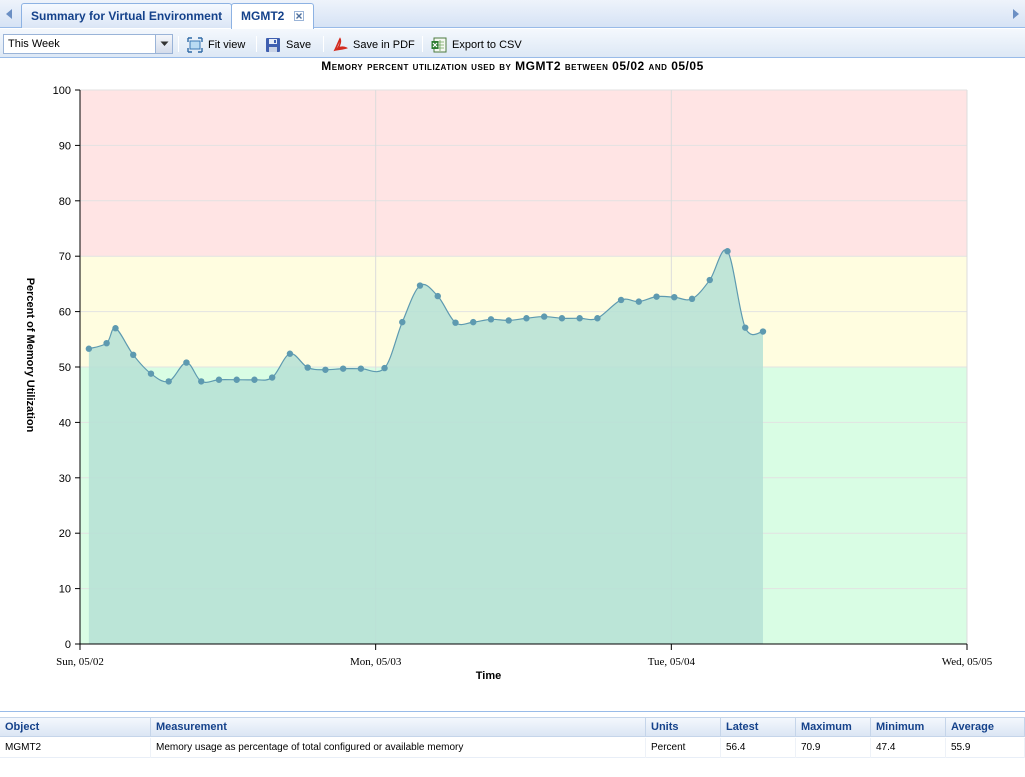 The image size is (1025, 777). What do you see at coordinates (65, 479) in the screenshot?
I see `y-tick-label: 30` at bounding box center [65, 479].